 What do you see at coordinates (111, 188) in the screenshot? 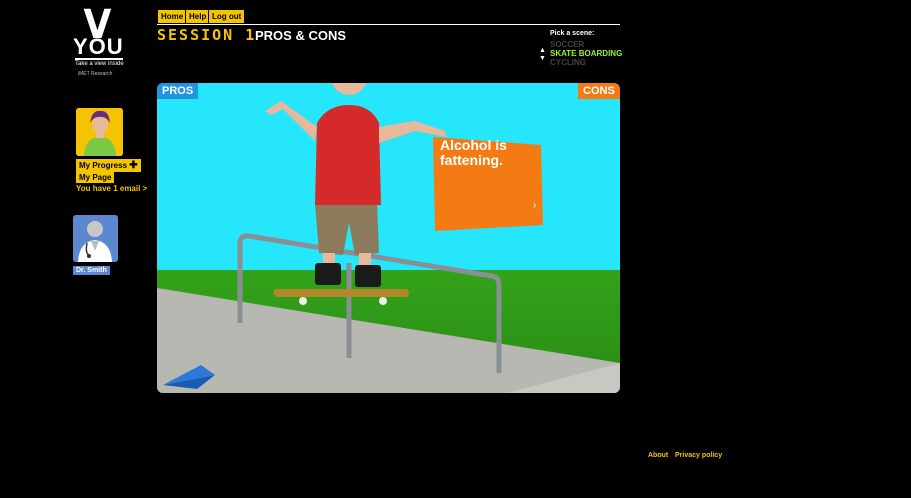
I see `email-notice-link: You have 1 email >` at bounding box center [111, 188].